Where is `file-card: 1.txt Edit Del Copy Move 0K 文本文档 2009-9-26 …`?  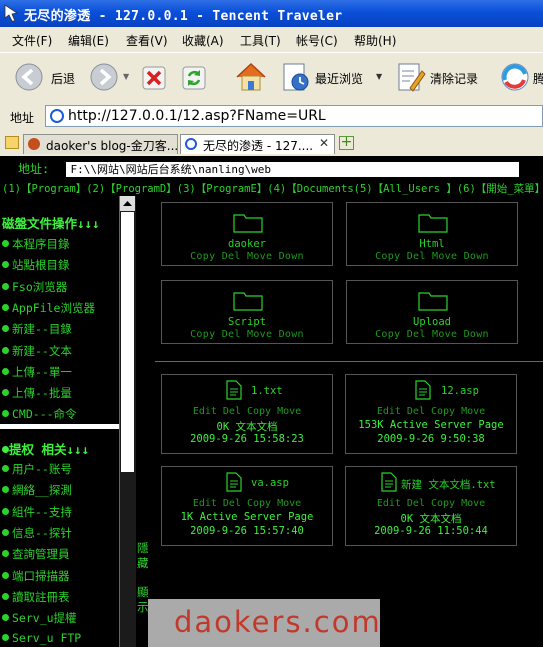 file-card: 1.txt Edit Del Copy Move 0K 文本文档 2009-9-26 … is located at coordinates (247, 414).